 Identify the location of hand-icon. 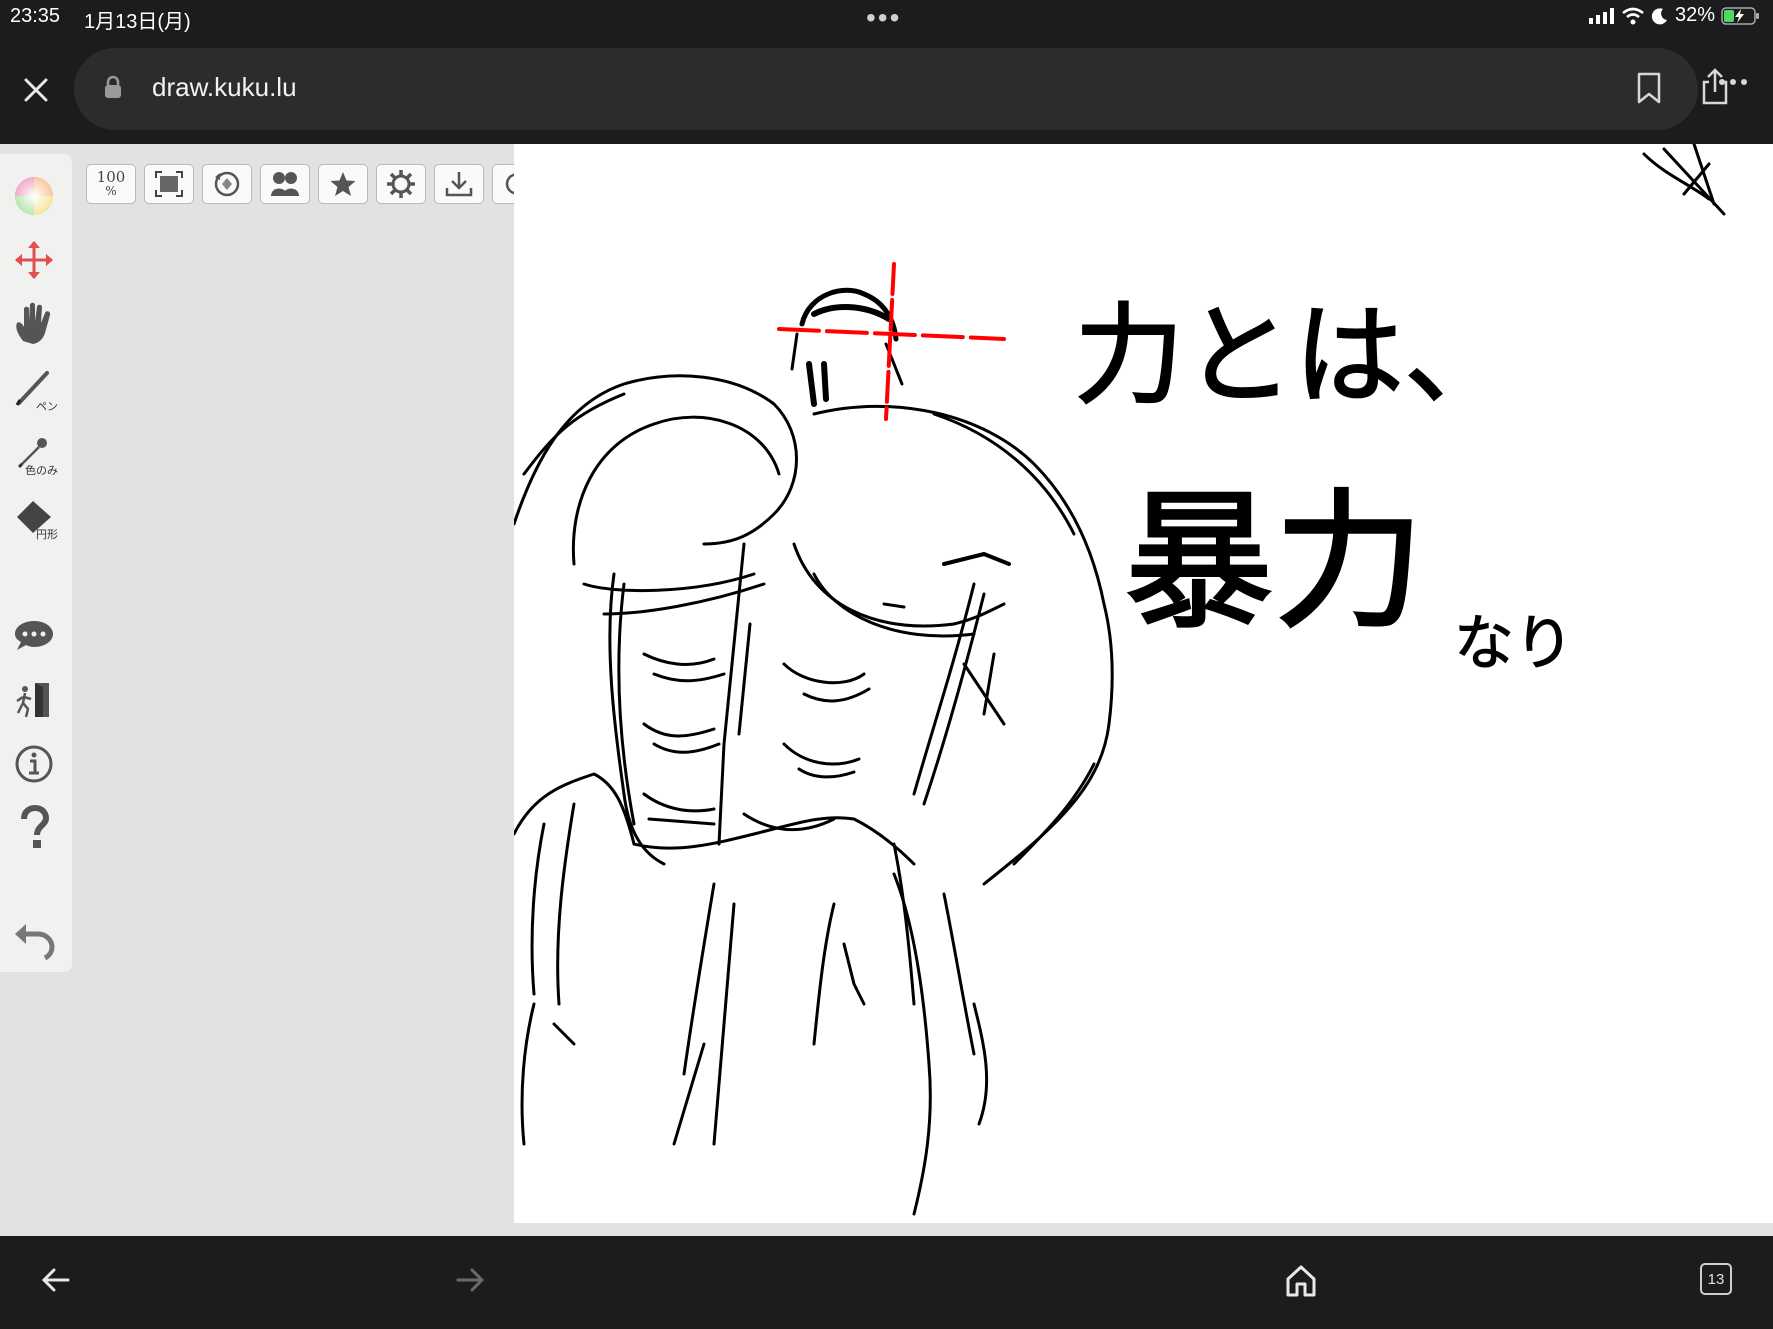
(33, 323).